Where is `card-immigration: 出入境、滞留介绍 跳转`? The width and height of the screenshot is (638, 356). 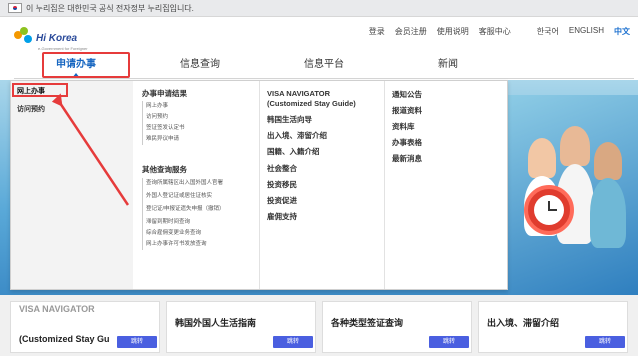
card-immigration: 出入境、滞留介绍 跳转 is located at coordinates (553, 327).